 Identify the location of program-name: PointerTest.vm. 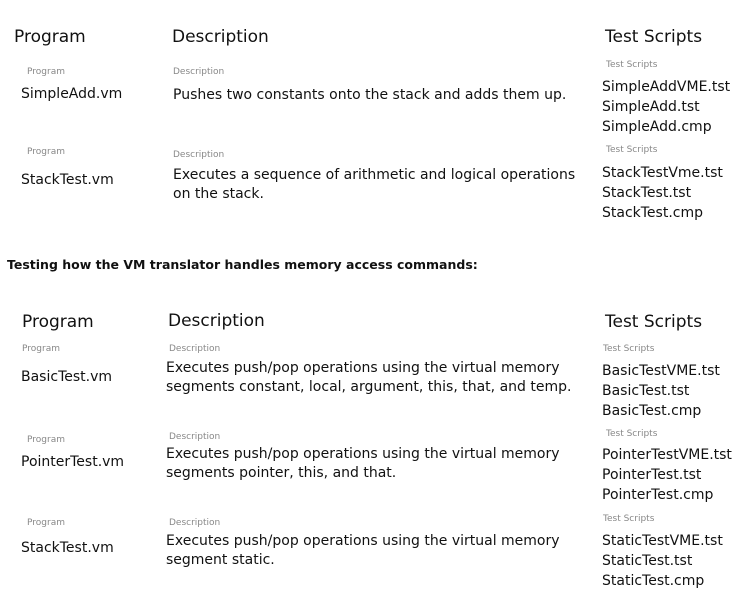
(73, 462).